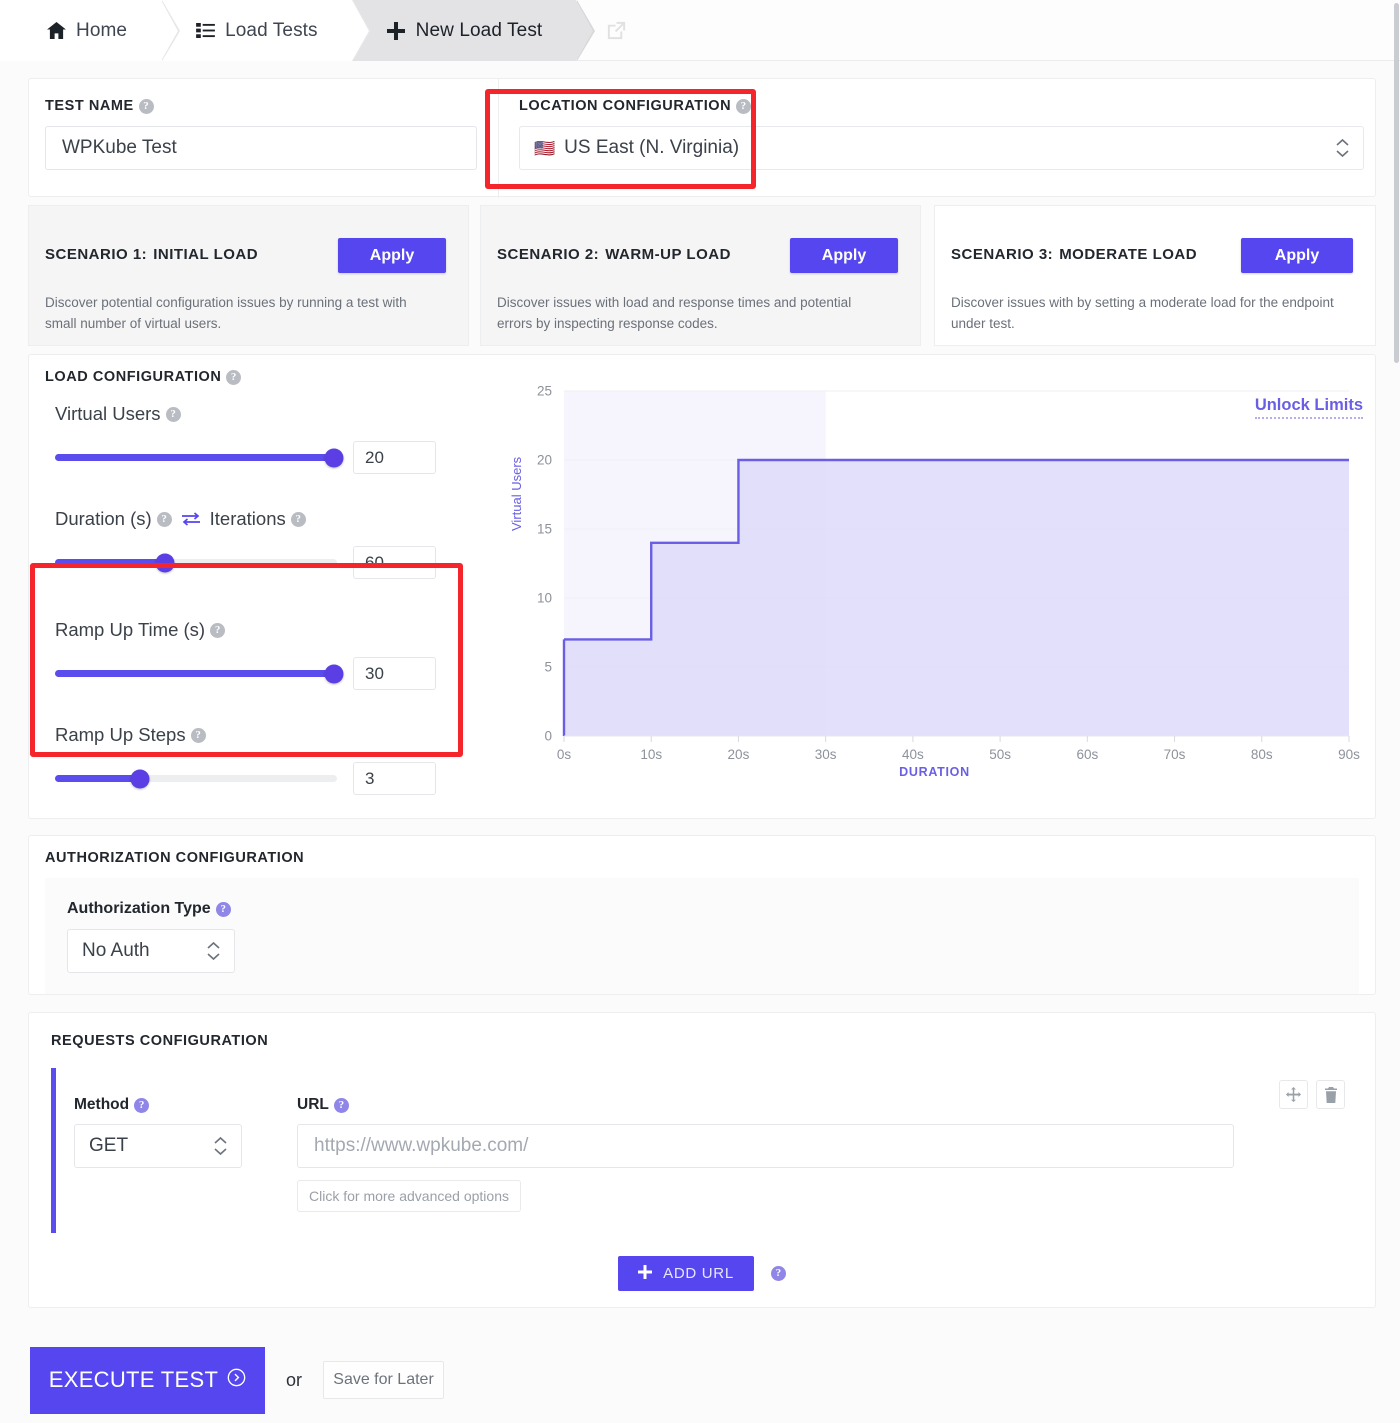  I want to click on authorization-type-select: No Auth, so click(151, 951).